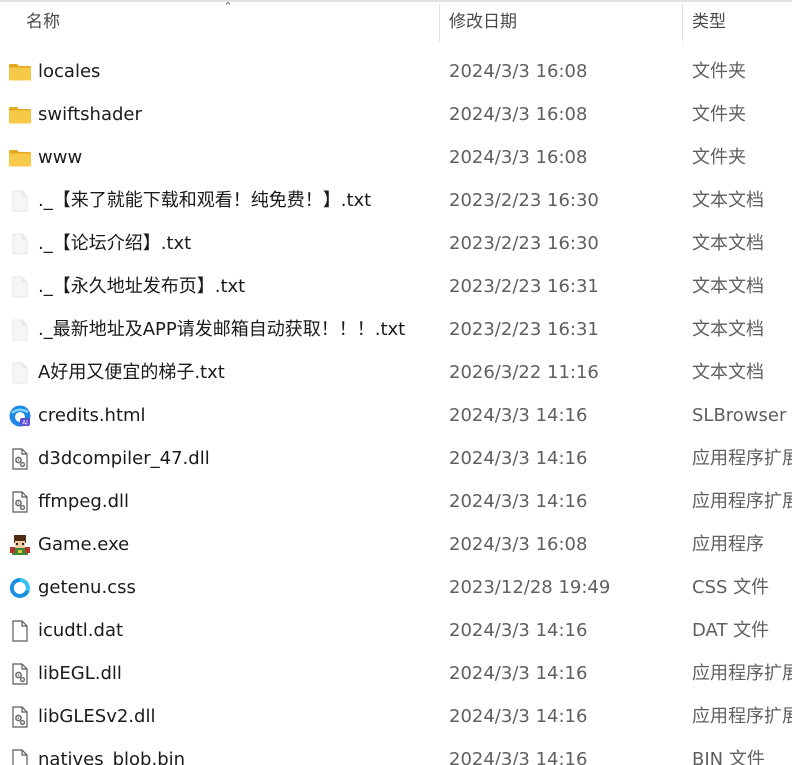 This screenshot has width=792, height=765. What do you see at coordinates (92, 415) in the screenshot?
I see `file-name: credits.html` at bounding box center [92, 415].